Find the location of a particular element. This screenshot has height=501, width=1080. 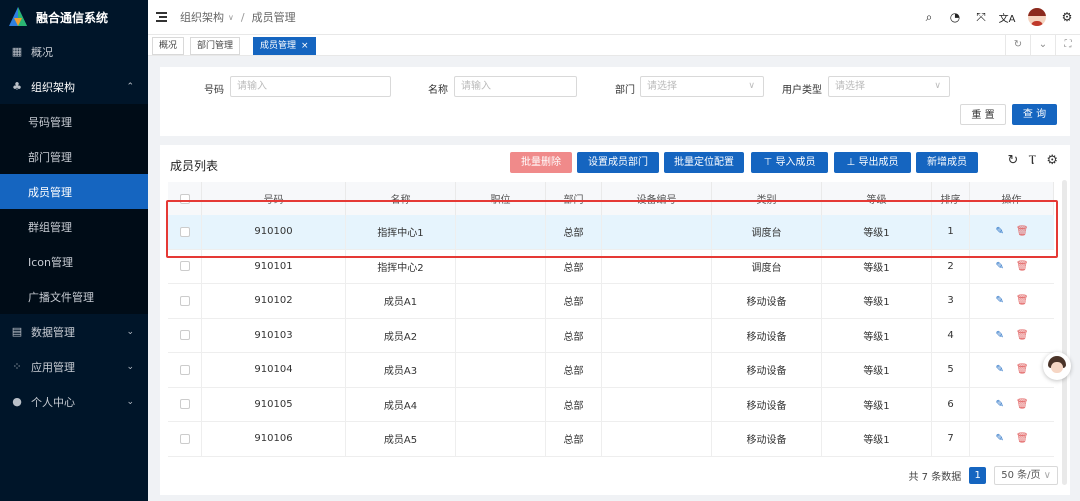

menu-fold-icon is located at coordinates (163, 17).